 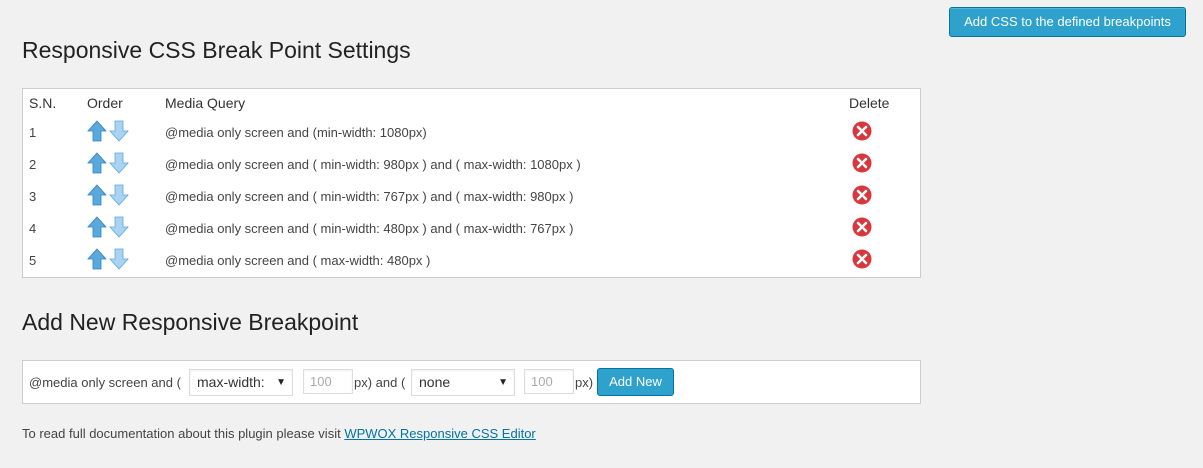 What do you see at coordinates (549, 381) in the screenshot?
I see `width-input-2: 100` at bounding box center [549, 381].